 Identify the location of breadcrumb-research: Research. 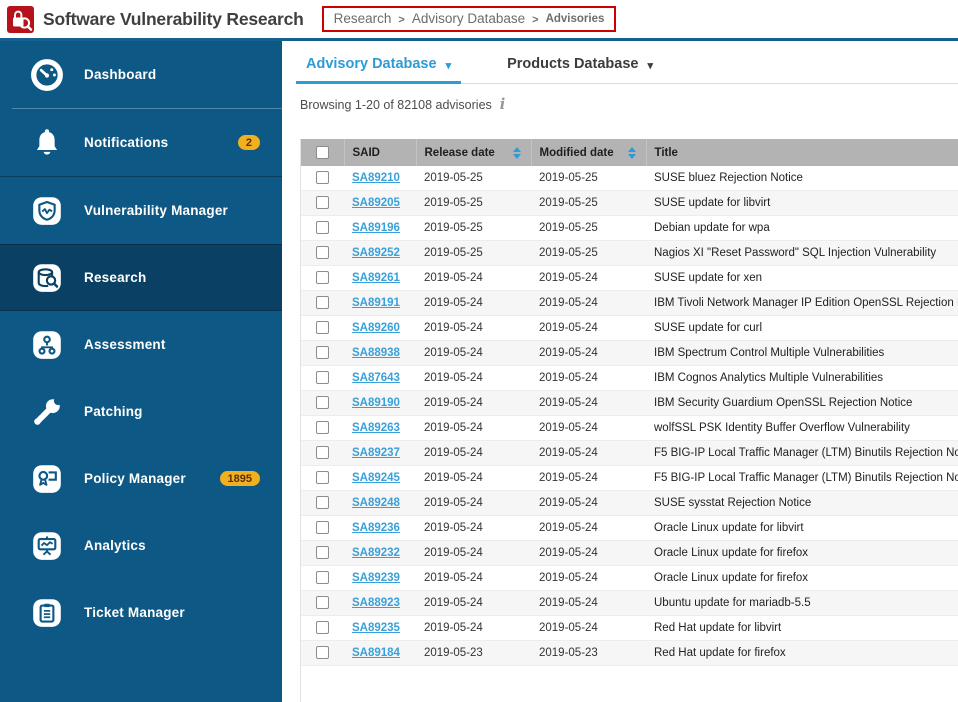
(363, 18).